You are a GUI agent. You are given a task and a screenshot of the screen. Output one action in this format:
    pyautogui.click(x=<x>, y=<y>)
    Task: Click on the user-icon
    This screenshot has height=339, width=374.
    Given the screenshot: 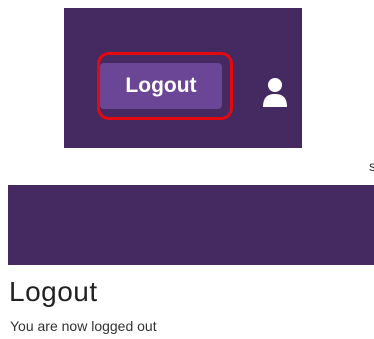 What is the action you would take?
    pyautogui.click(x=275, y=93)
    